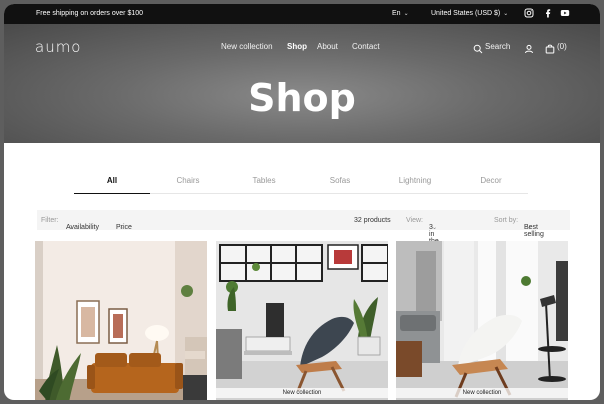 Image resolution: width=604 pixels, height=404 pixels. Describe the element at coordinates (491, 185) in the screenshot. I see `tab-decor: Decor` at that location.